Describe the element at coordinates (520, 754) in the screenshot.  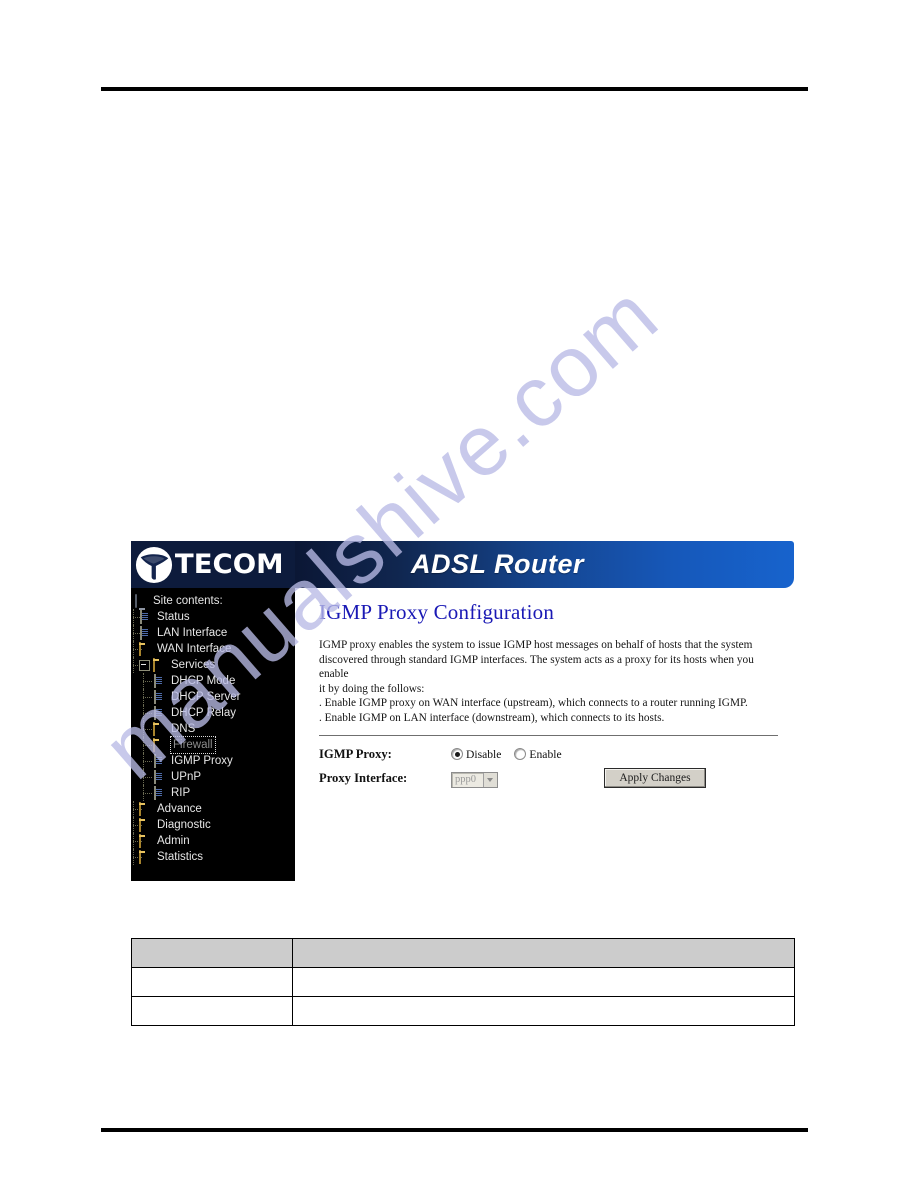
I see `radio-enable-indicator-icon` at that location.